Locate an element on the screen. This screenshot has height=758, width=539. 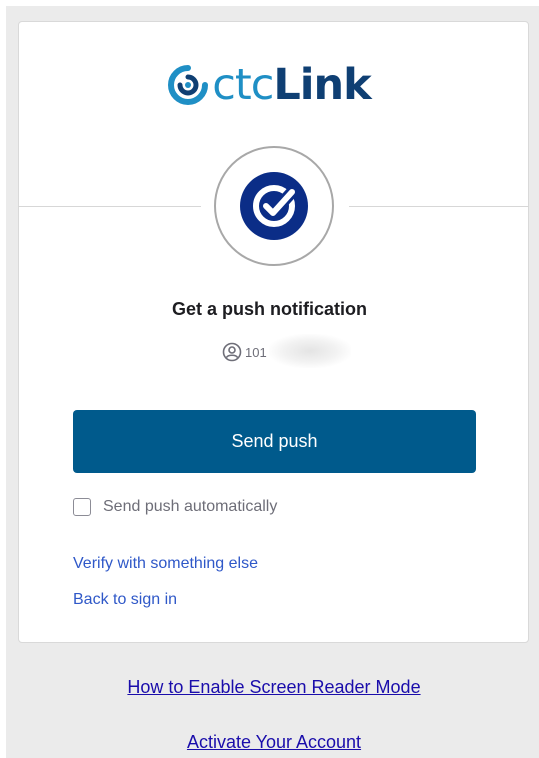
wordmark-link: Link is located at coordinates (322, 84).